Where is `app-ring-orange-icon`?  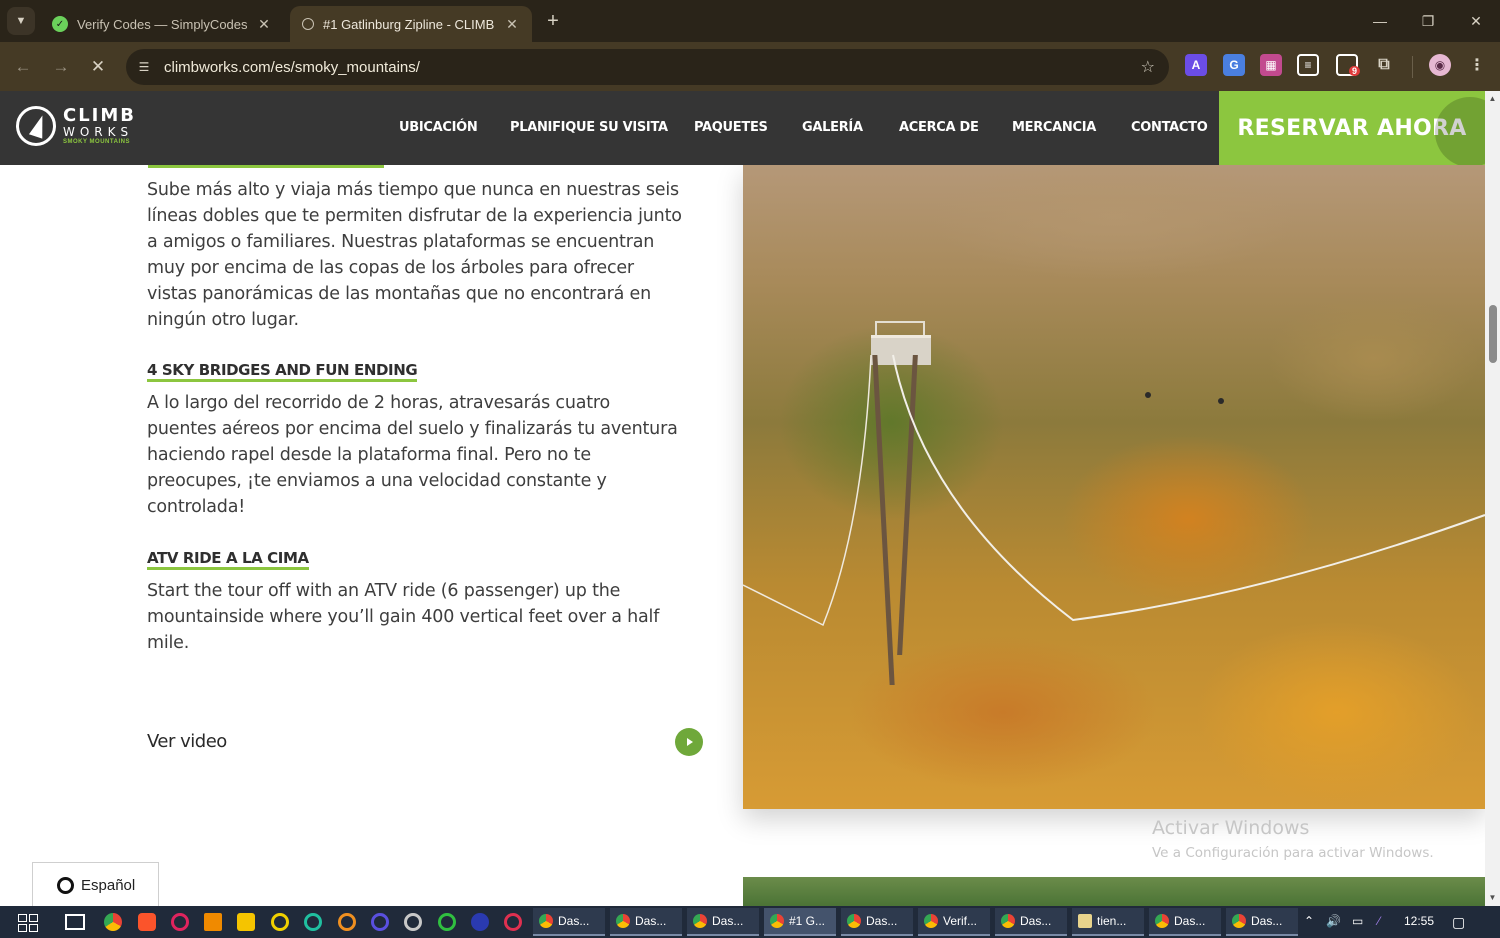 app-ring-orange-icon is located at coordinates (347, 922).